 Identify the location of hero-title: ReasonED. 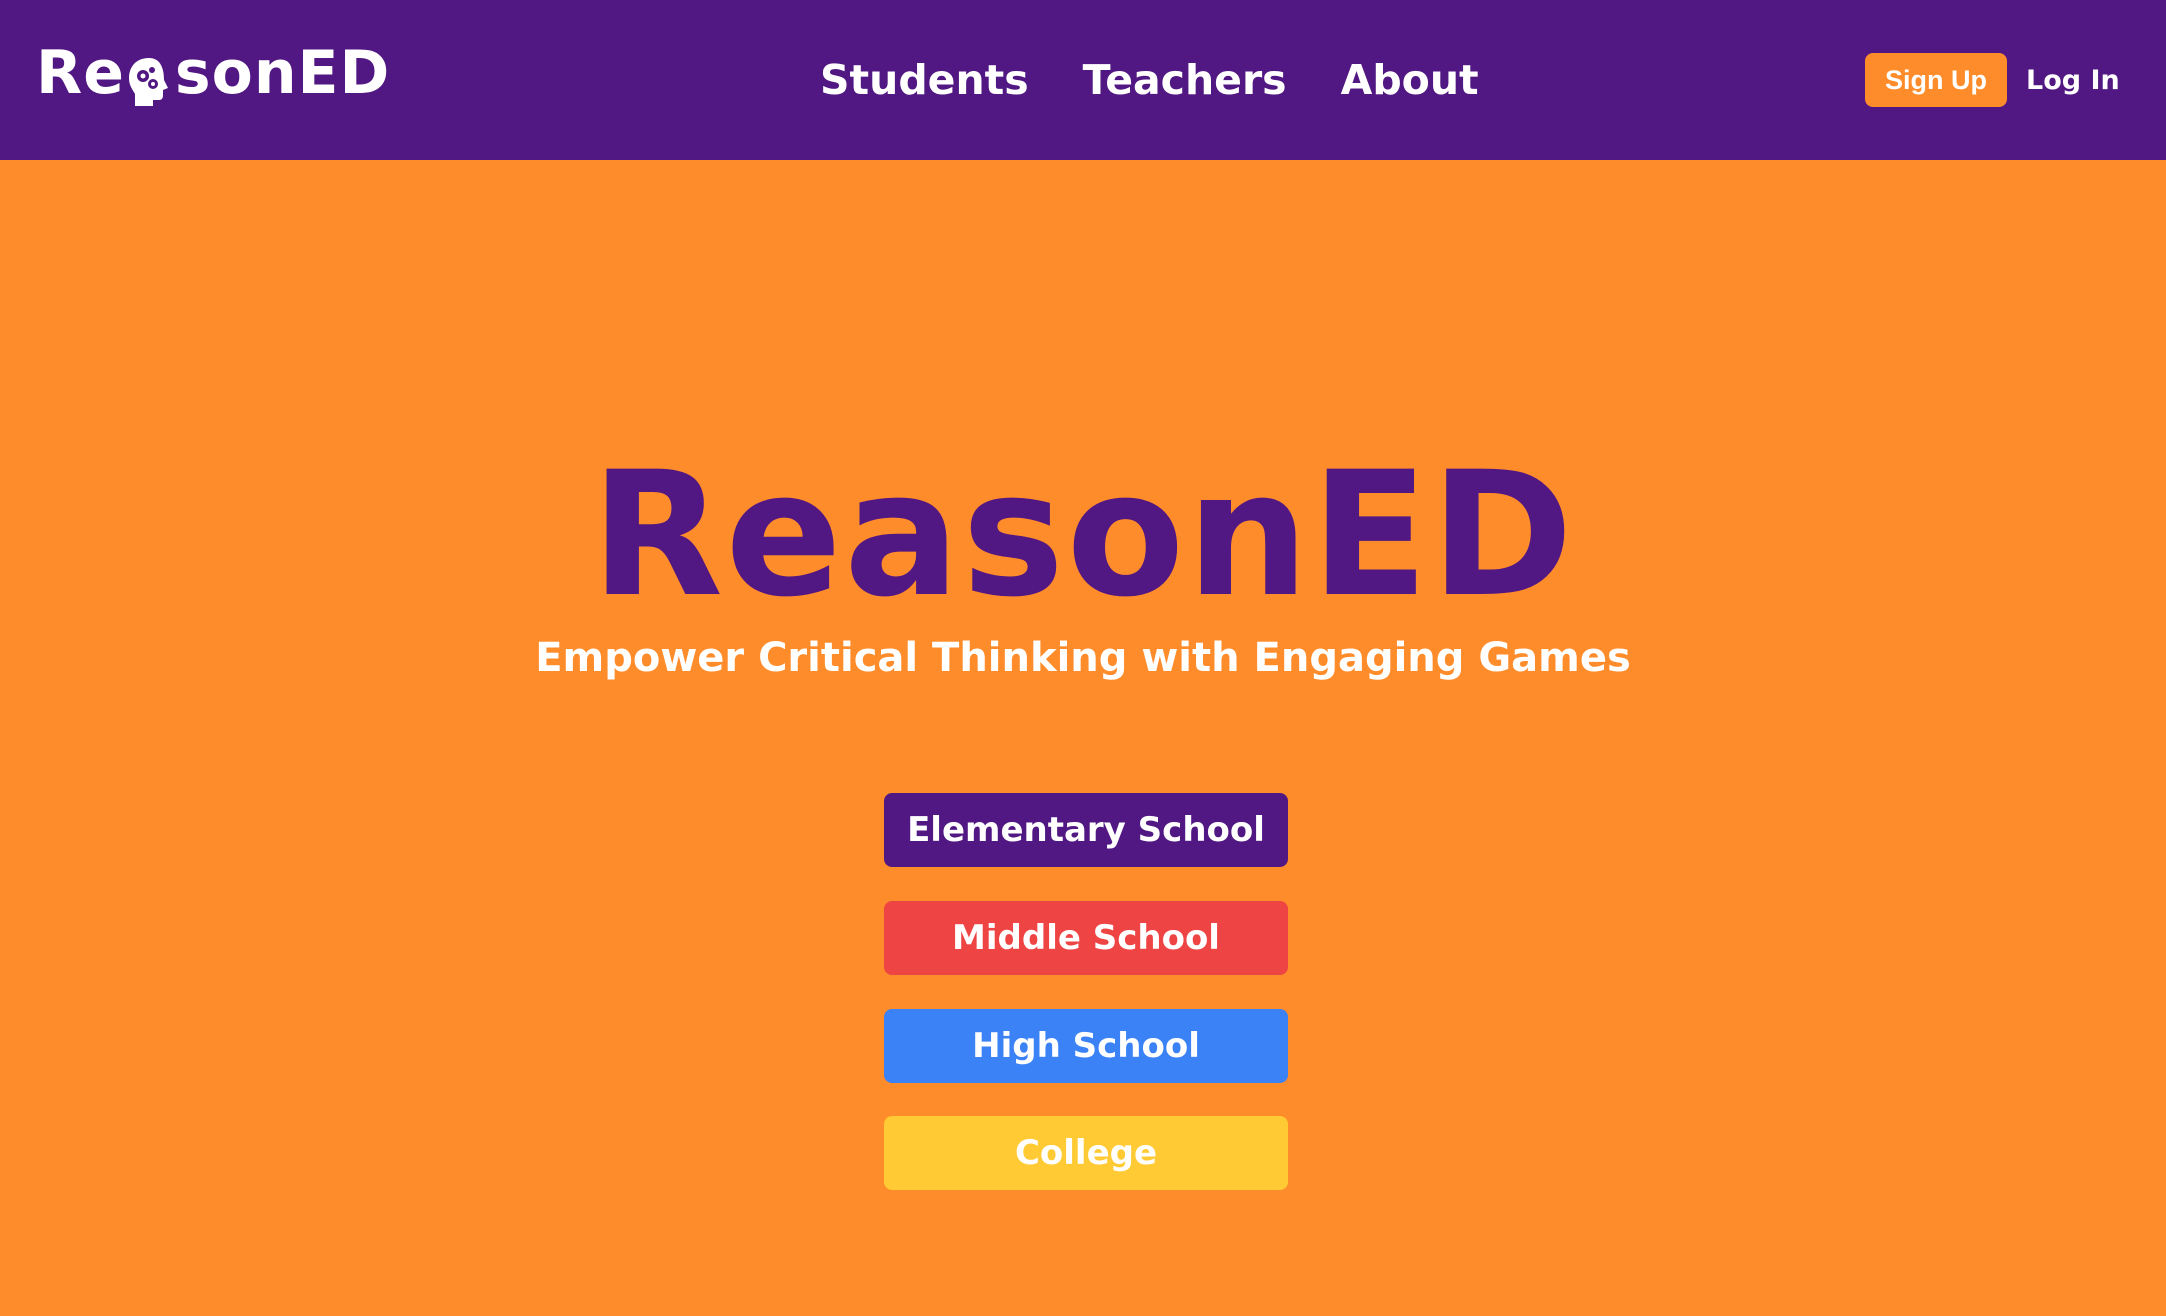
(1083, 534).